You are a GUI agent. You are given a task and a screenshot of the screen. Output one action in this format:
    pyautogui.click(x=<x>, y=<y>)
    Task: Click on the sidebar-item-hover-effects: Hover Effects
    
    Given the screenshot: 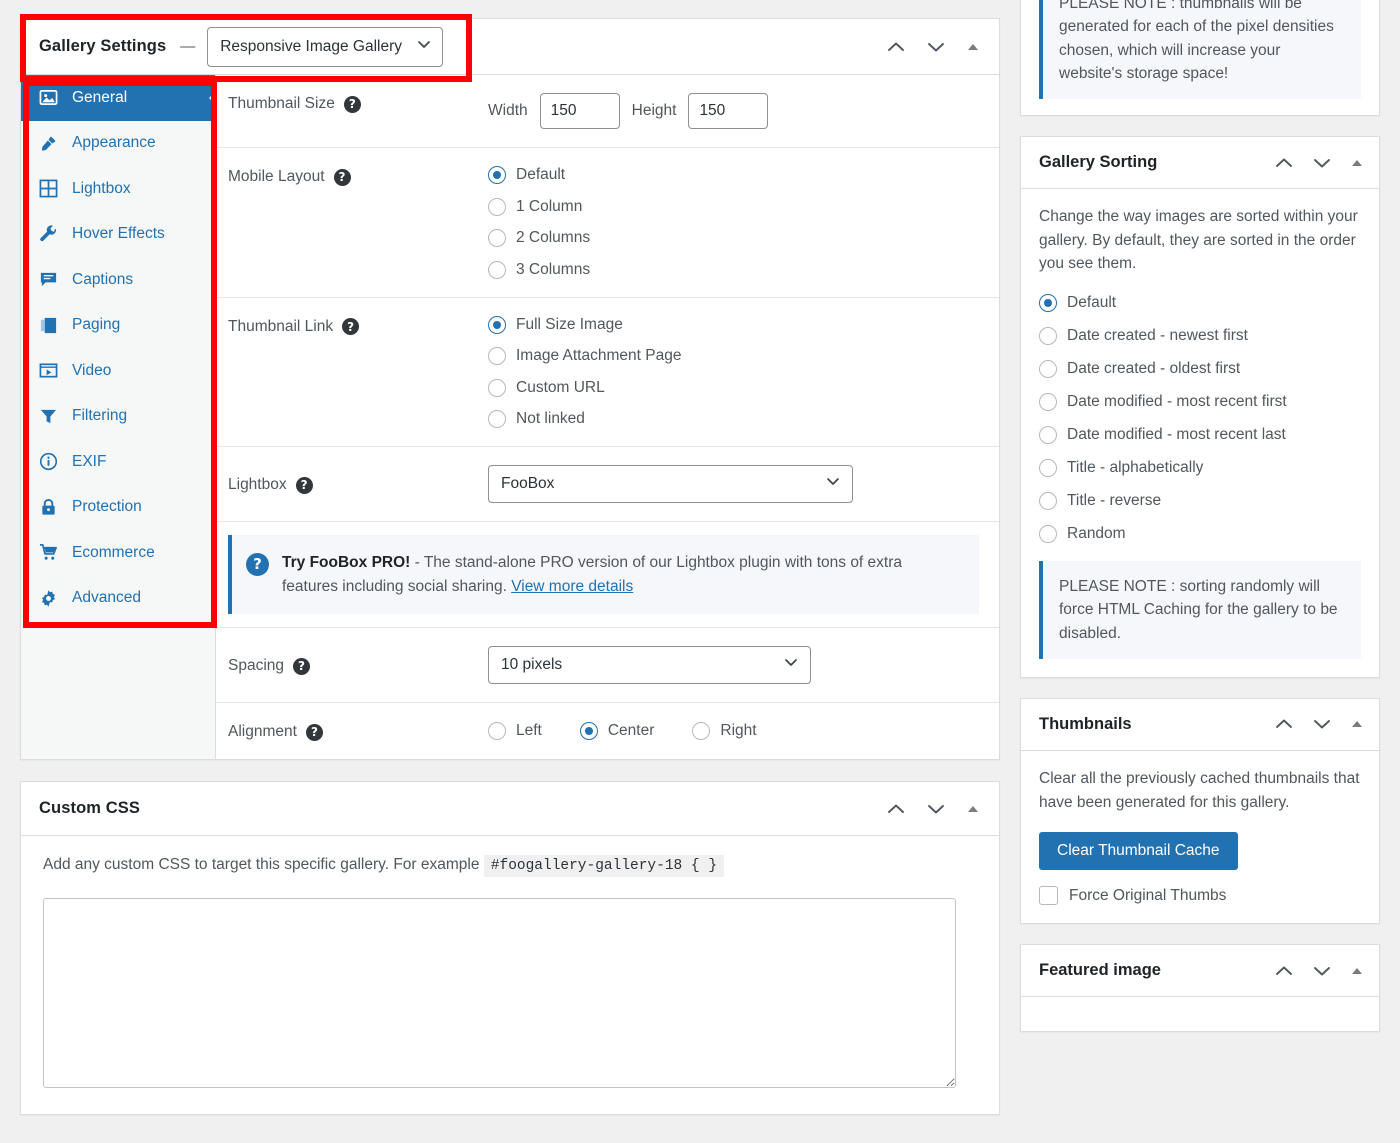 What is the action you would take?
    pyautogui.click(x=118, y=235)
    